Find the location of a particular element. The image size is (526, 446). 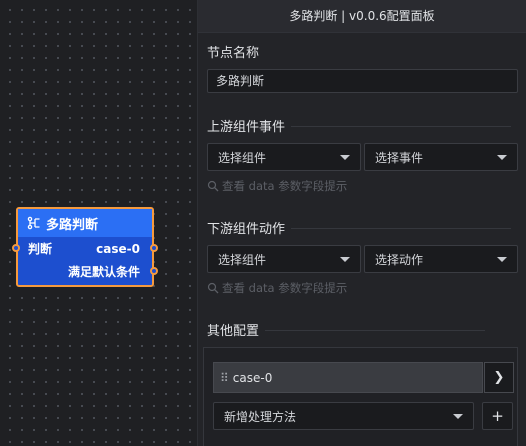

add-method-button: + is located at coordinates (497, 416).